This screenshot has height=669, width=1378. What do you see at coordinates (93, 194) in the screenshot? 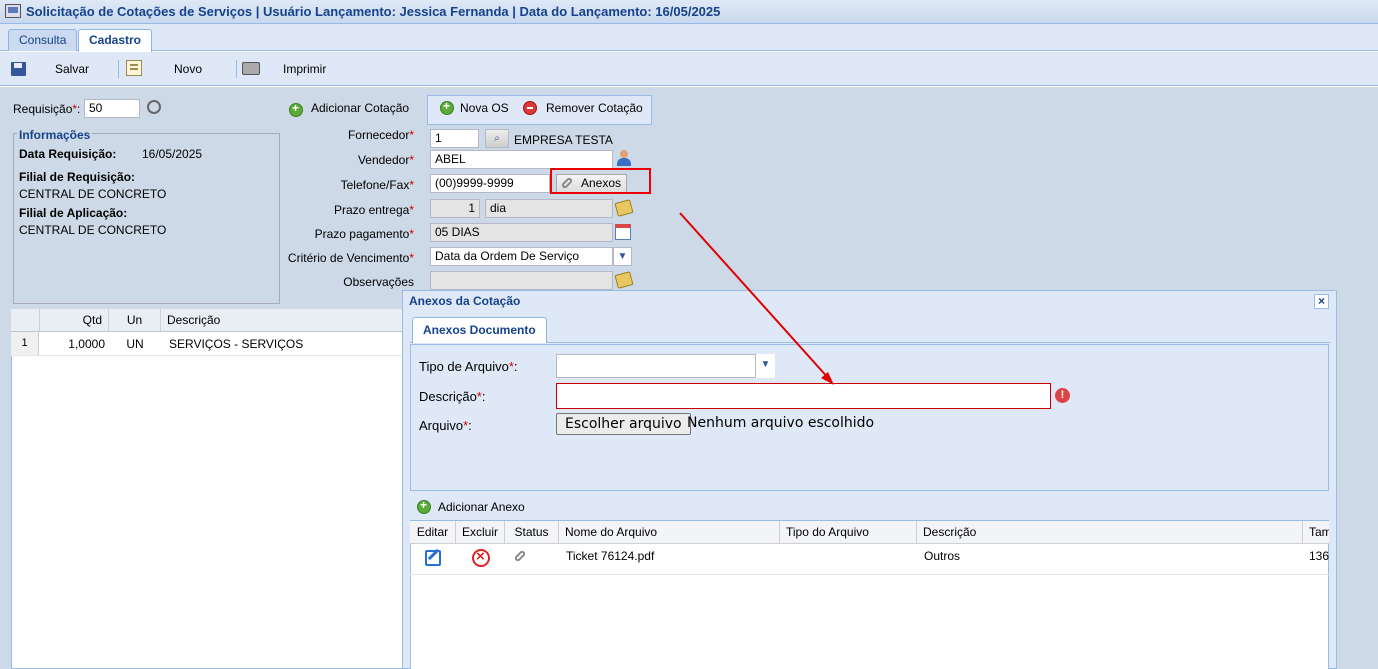
I see `filial-requisicao-value: CENTRAL DE CONCRETO` at bounding box center [93, 194].